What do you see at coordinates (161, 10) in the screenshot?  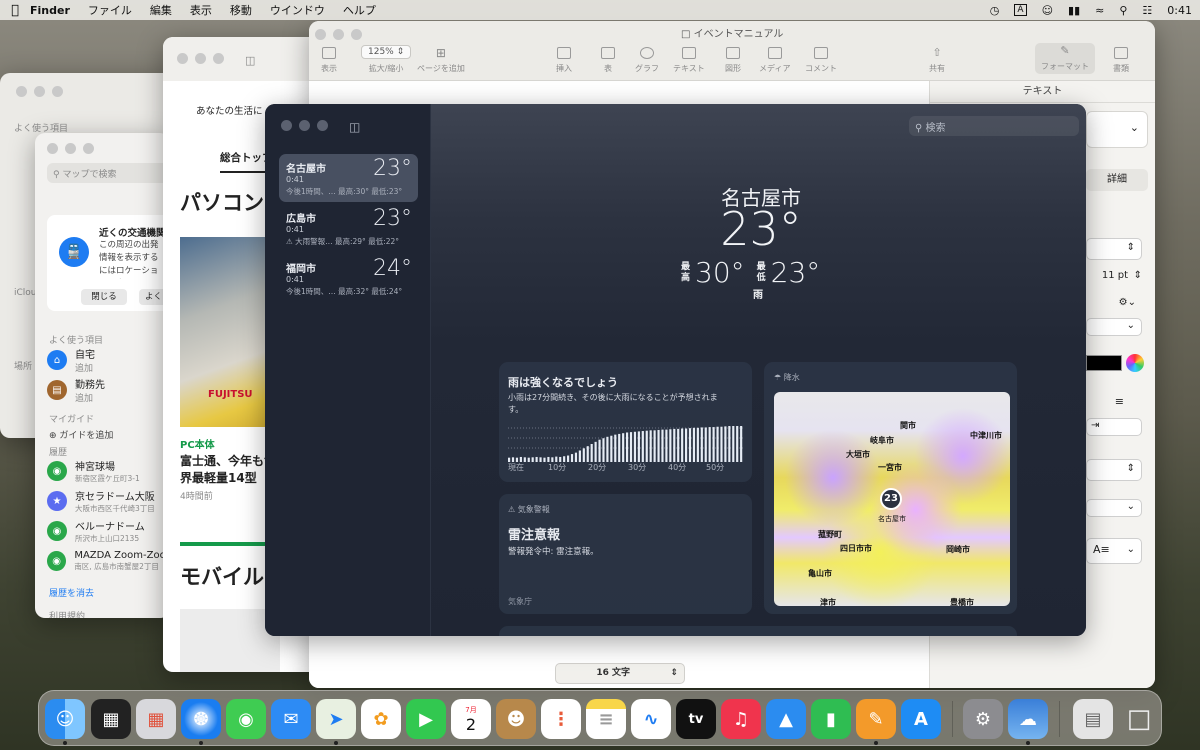 I see `menu-edit: 編集` at bounding box center [161, 10].